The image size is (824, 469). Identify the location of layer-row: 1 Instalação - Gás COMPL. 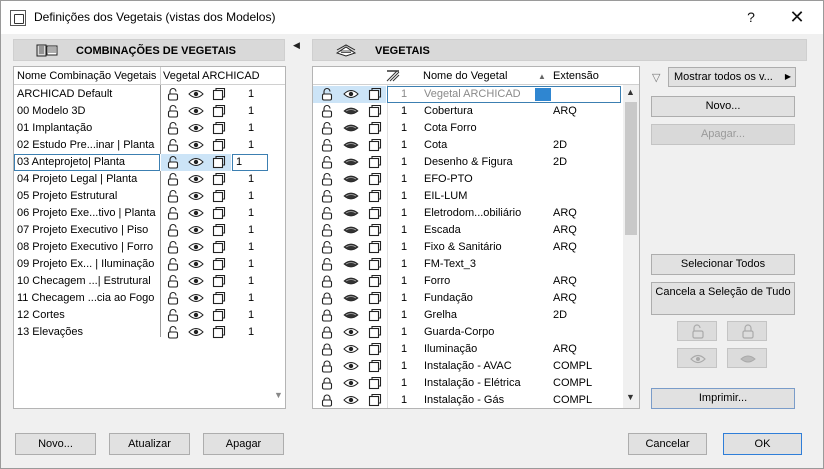
(468, 400).